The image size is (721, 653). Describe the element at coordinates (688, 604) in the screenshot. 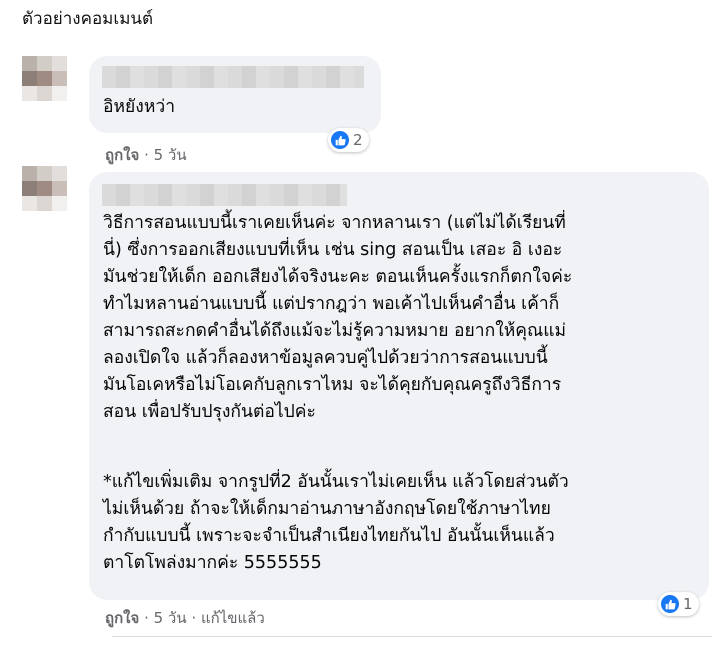

I see `reaction-count: 1` at that location.